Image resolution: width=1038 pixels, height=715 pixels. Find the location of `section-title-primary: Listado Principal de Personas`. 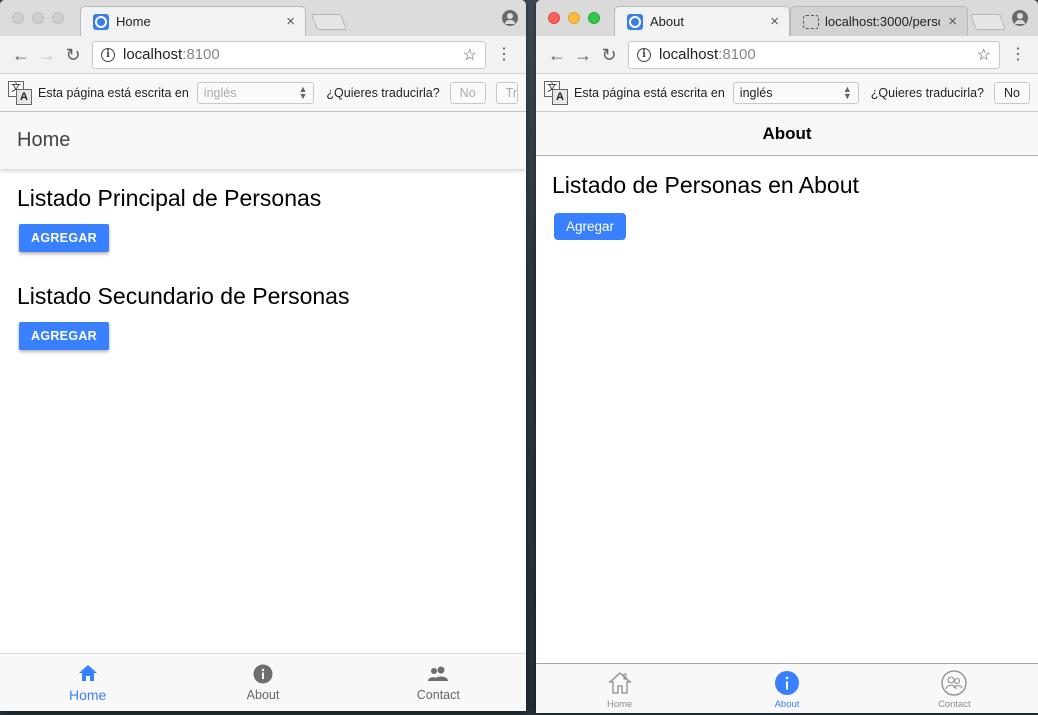

section-title-primary: Listado Principal de Personas is located at coordinates (169, 198).